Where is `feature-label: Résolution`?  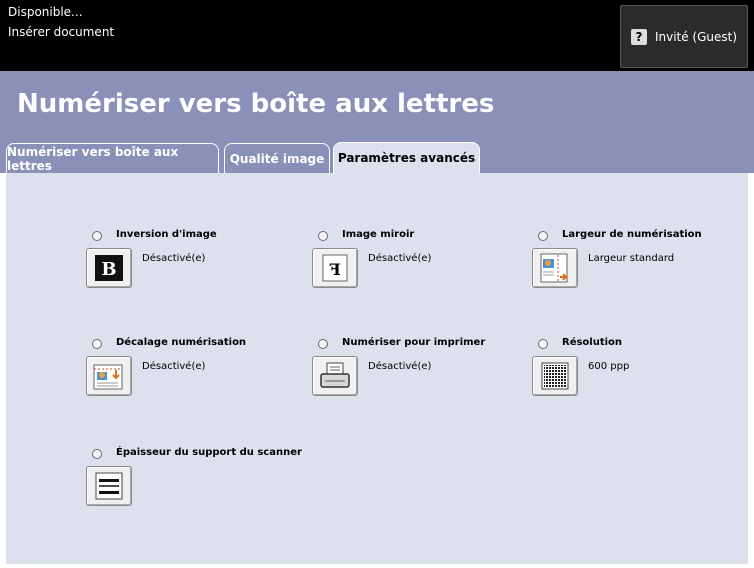 feature-label: Résolution is located at coordinates (592, 342).